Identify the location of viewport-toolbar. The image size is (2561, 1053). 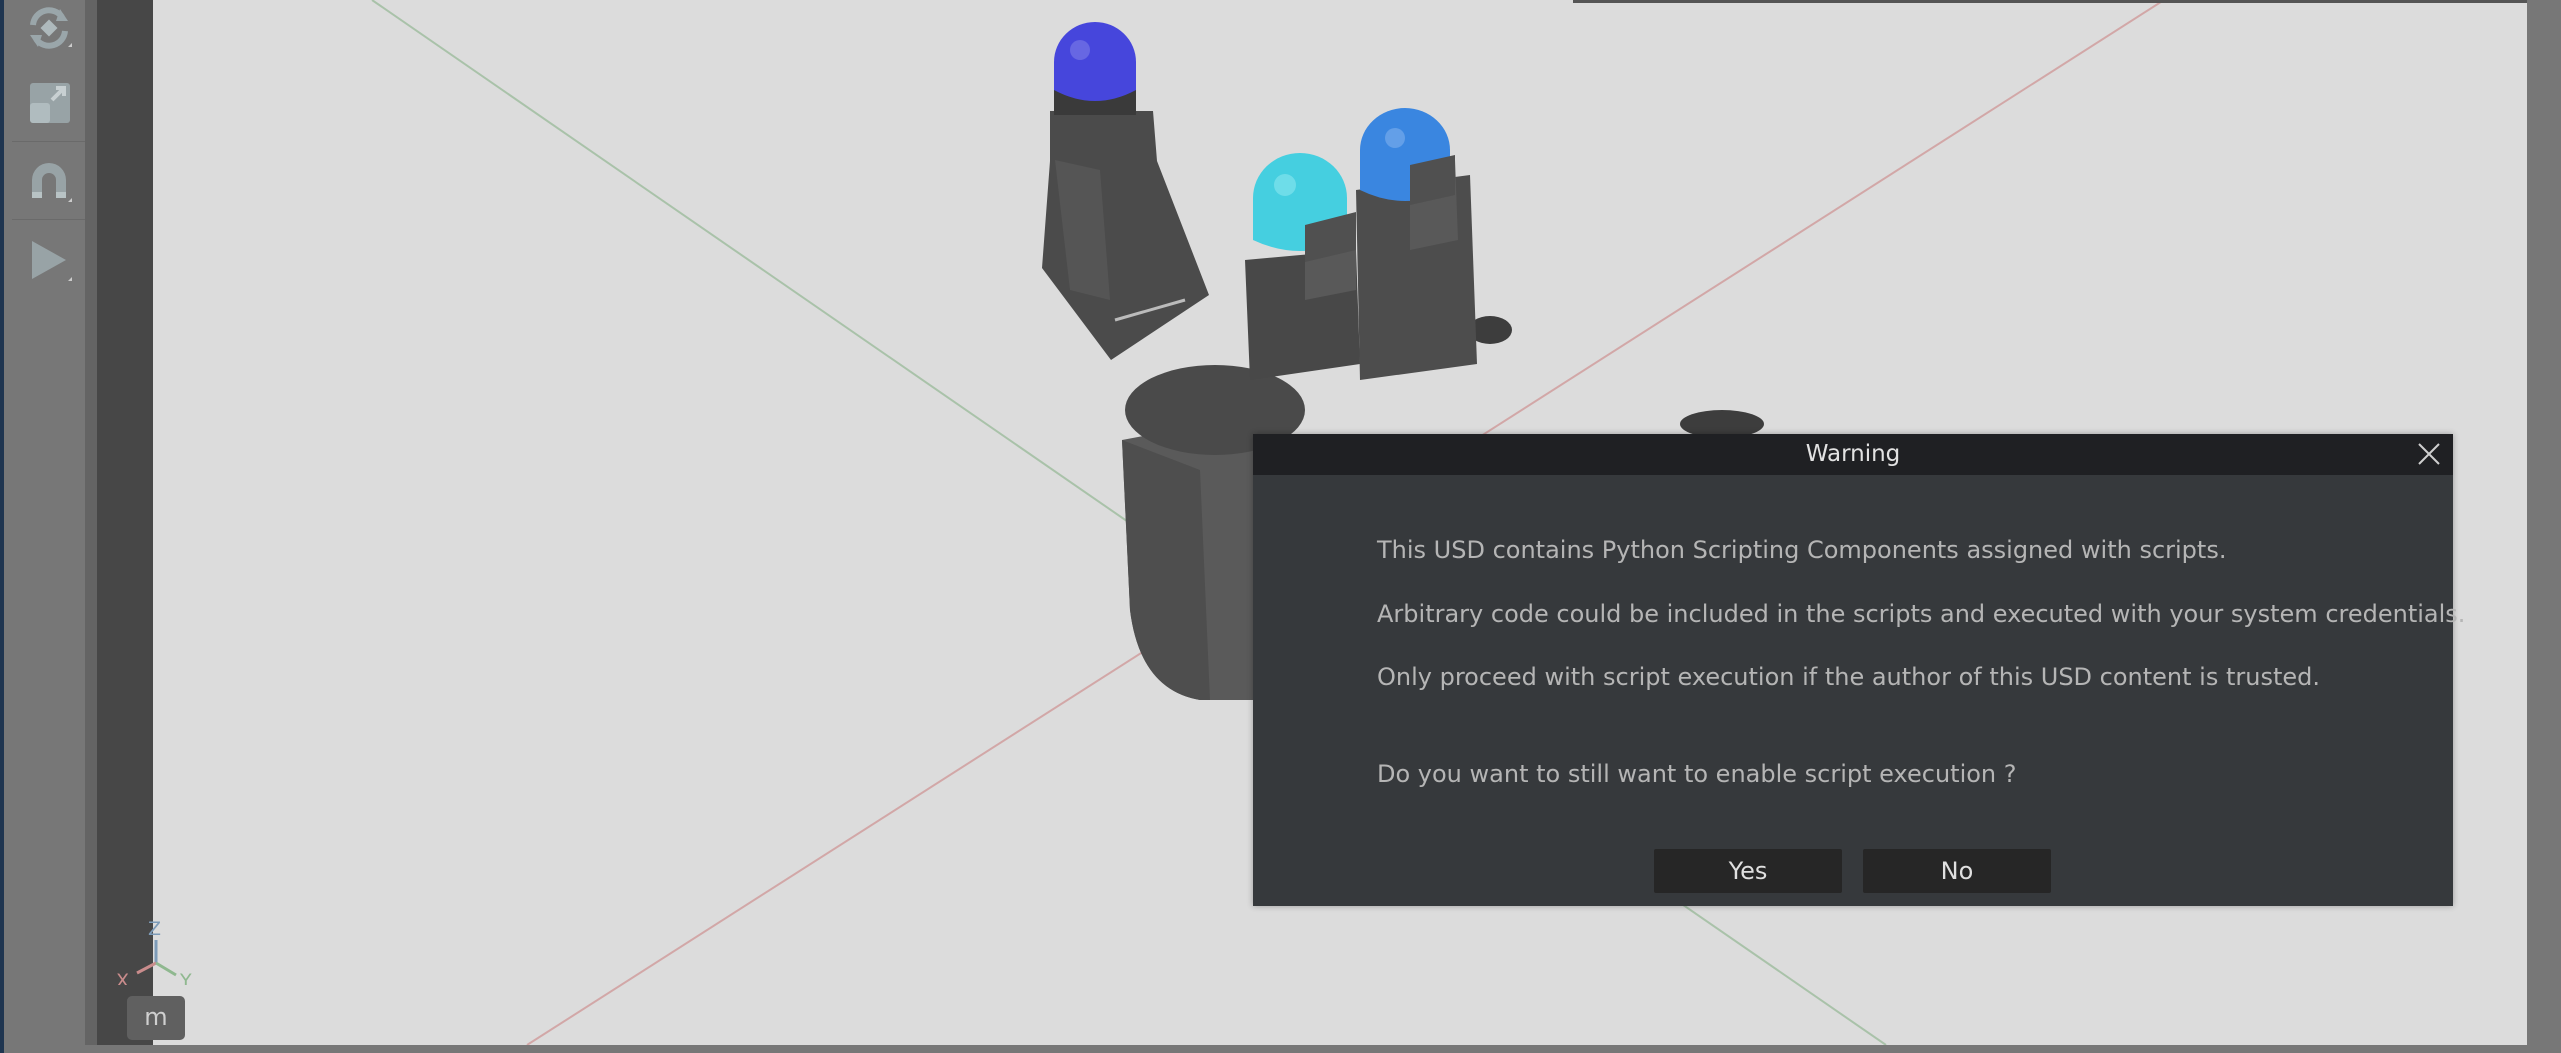
(45, 526).